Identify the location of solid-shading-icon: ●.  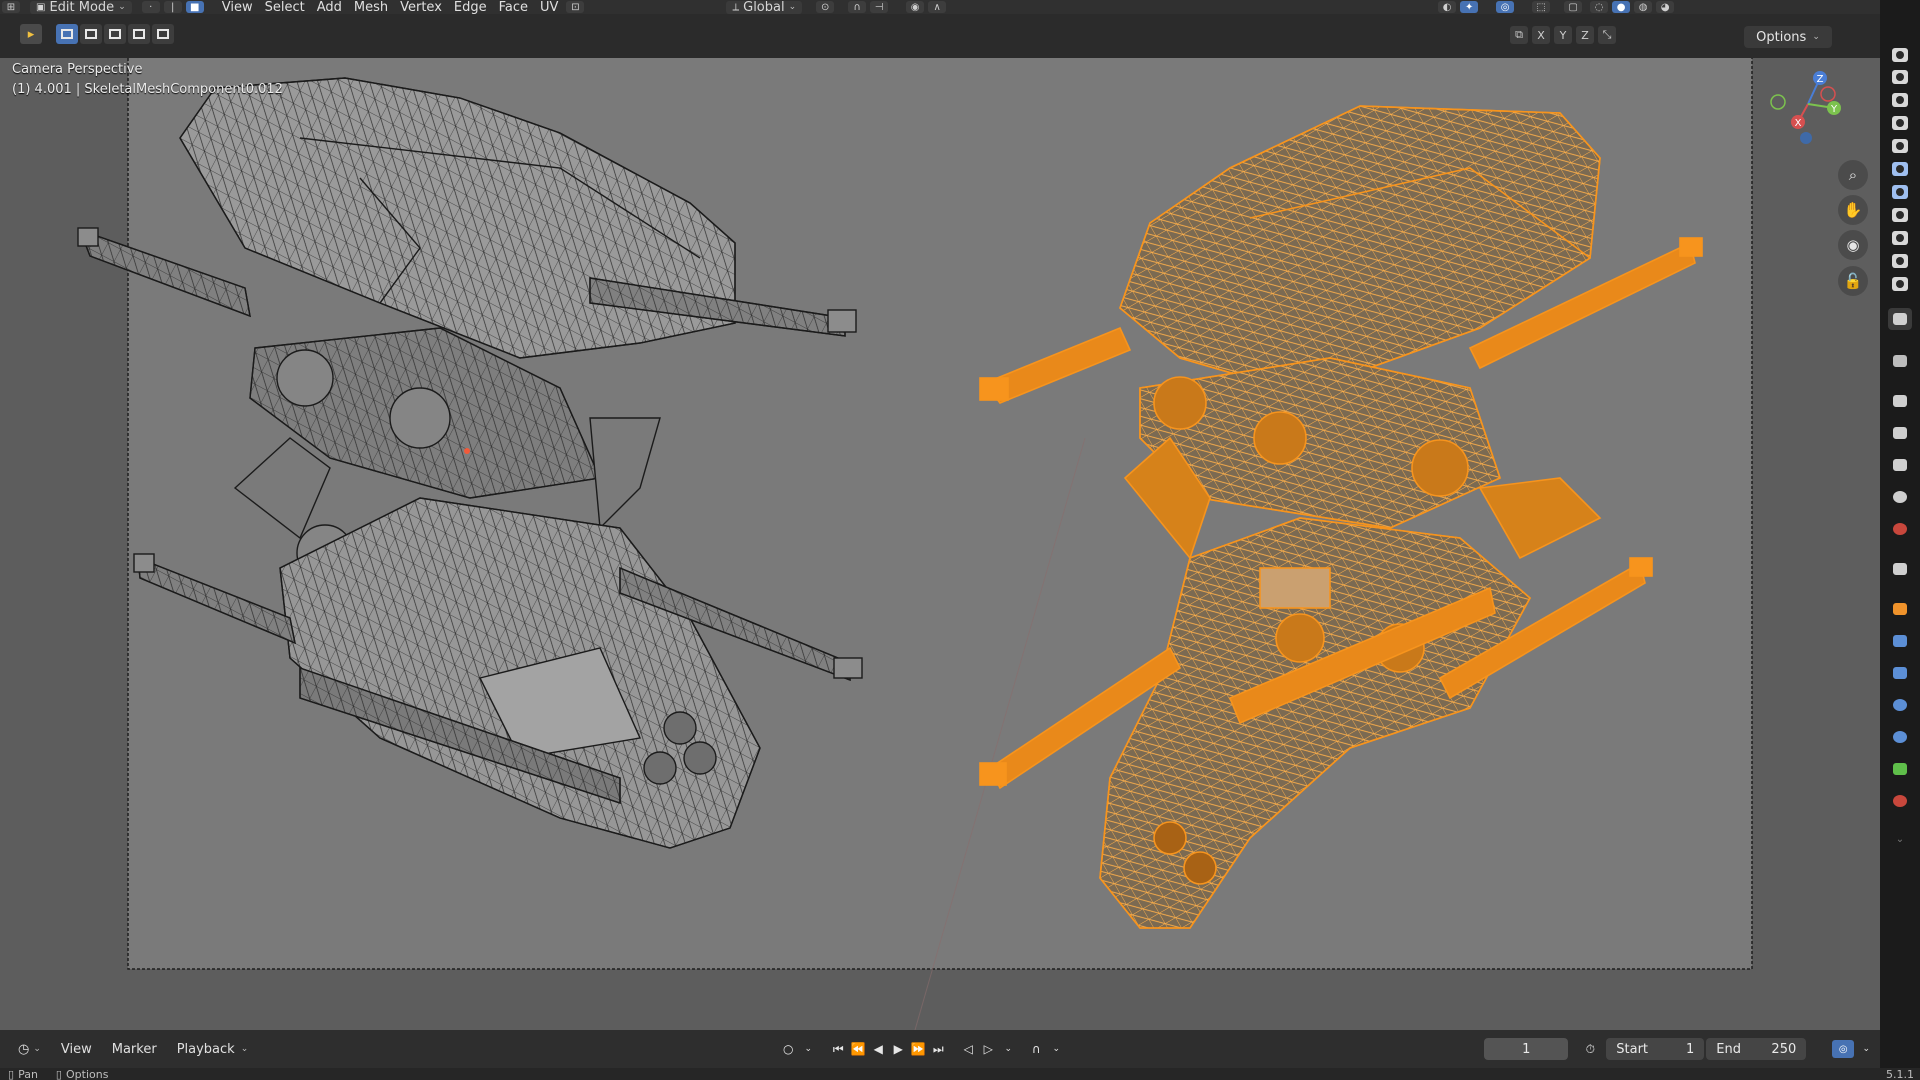
(1621, 7).